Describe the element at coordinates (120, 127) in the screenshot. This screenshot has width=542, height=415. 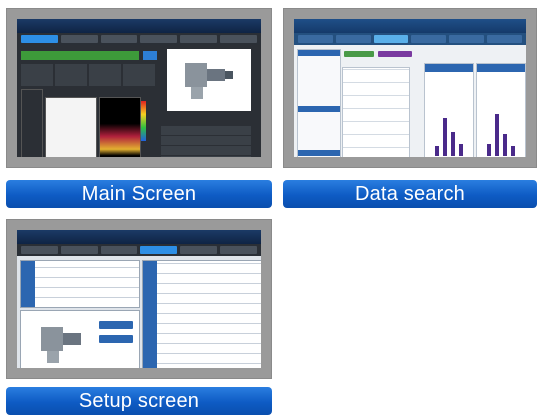
I see `thermal-pane` at that location.